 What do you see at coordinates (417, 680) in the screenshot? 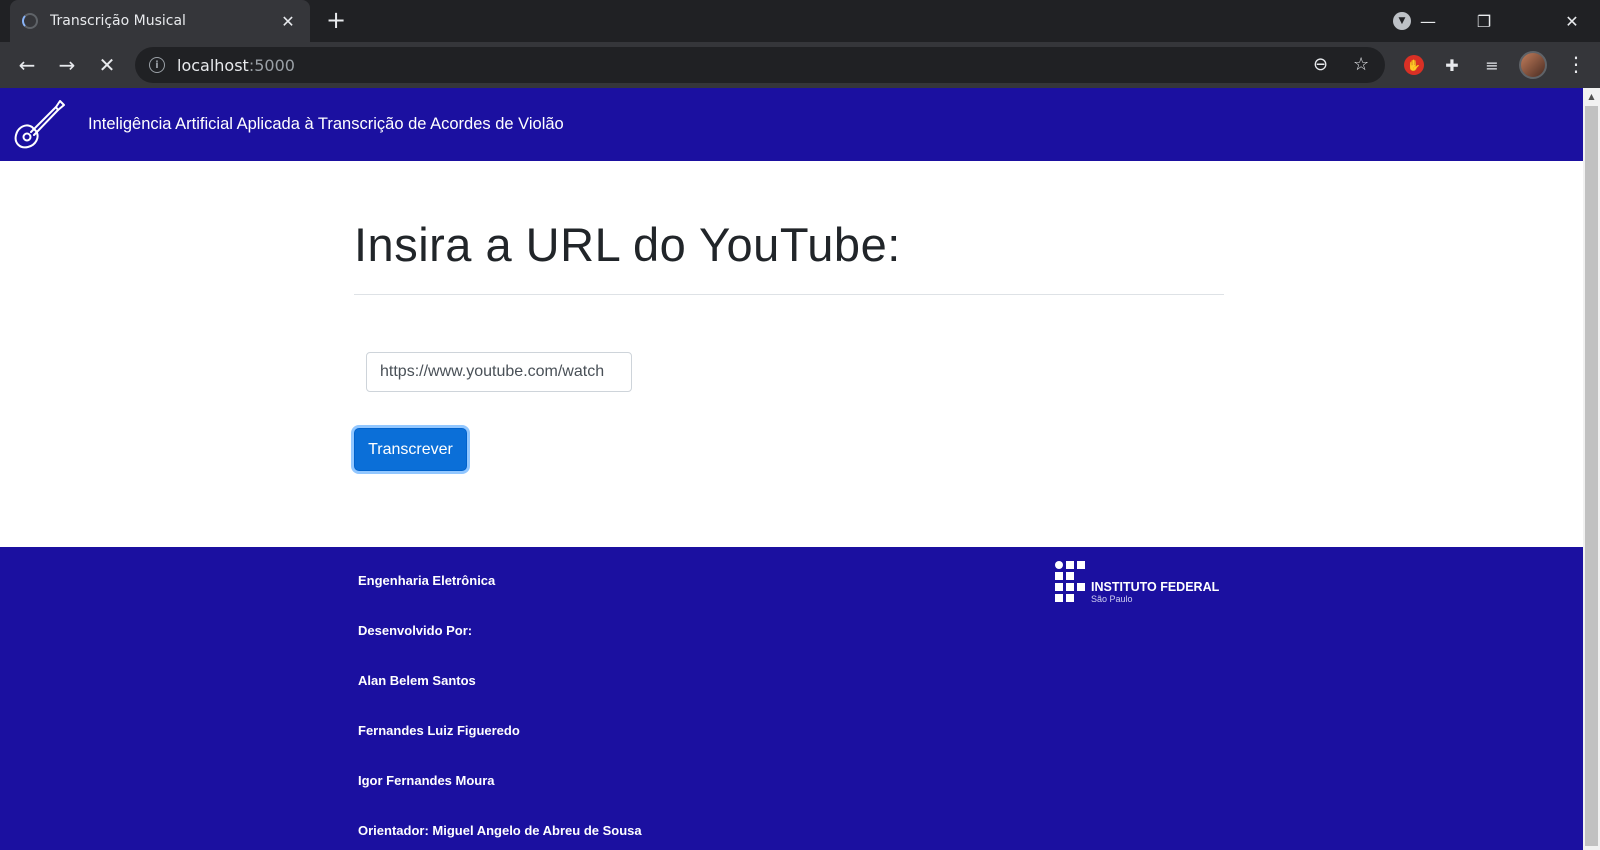
I see `footer-author: Alan Belem Santos` at bounding box center [417, 680].